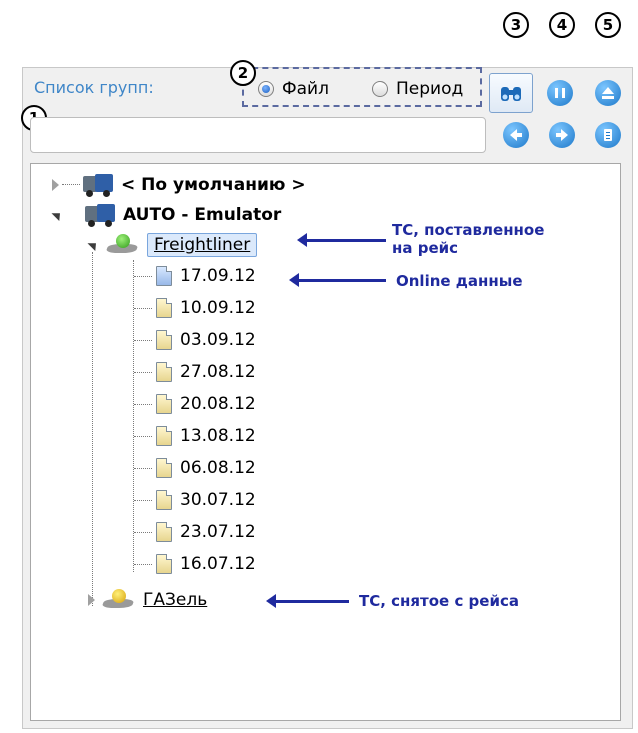 The image size is (638, 733). I want to click on tree-item-label: ГАЗель, so click(175, 600).